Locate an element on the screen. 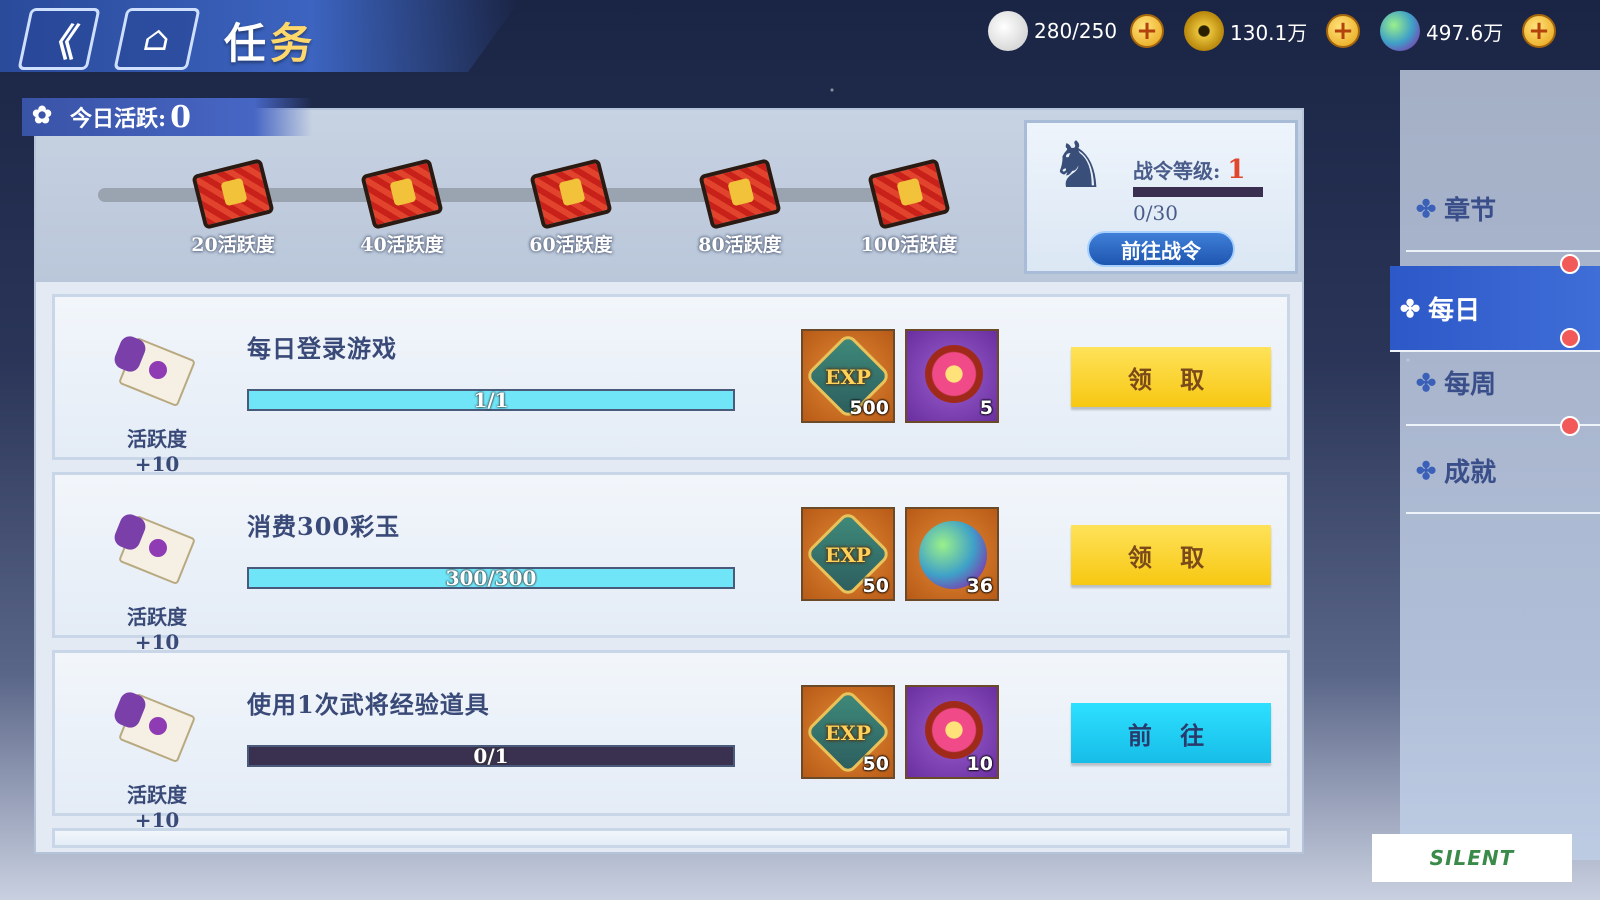  reward-jade-orb: 36 is located at coordinates (952, 554).